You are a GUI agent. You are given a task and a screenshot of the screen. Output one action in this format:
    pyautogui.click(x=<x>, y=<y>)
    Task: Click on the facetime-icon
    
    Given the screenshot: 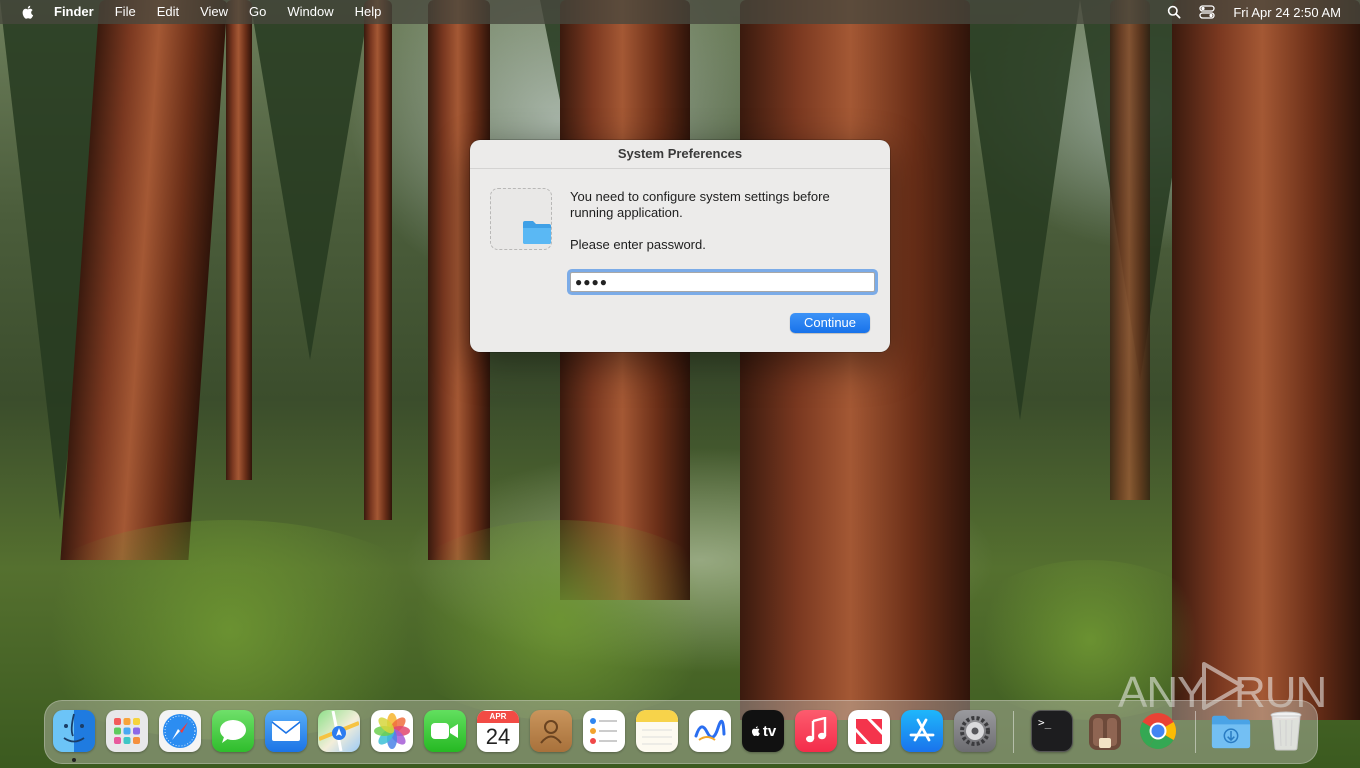 What is the action you would take?
    pyautogui.click(x=445, y=731)
    